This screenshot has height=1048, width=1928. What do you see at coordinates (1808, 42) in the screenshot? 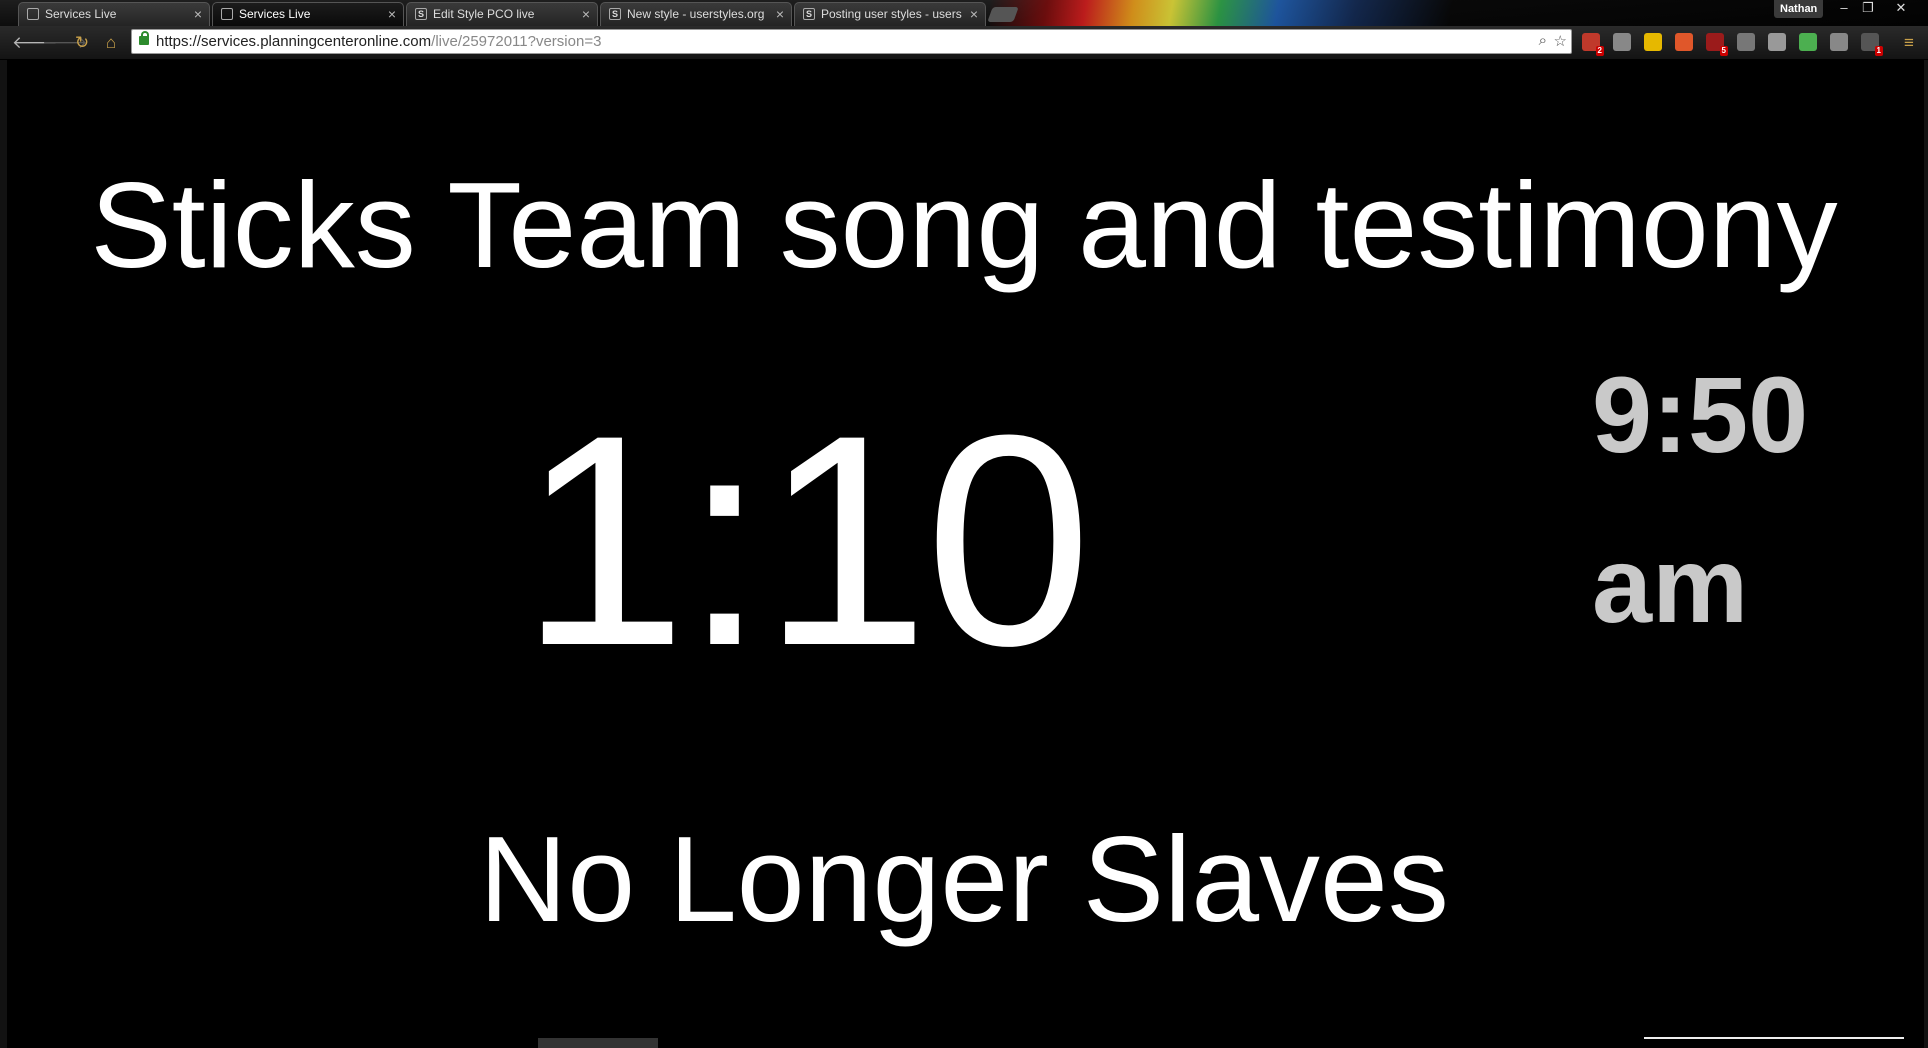
I see `evernote-icon` at bounding box center [1808, 42].